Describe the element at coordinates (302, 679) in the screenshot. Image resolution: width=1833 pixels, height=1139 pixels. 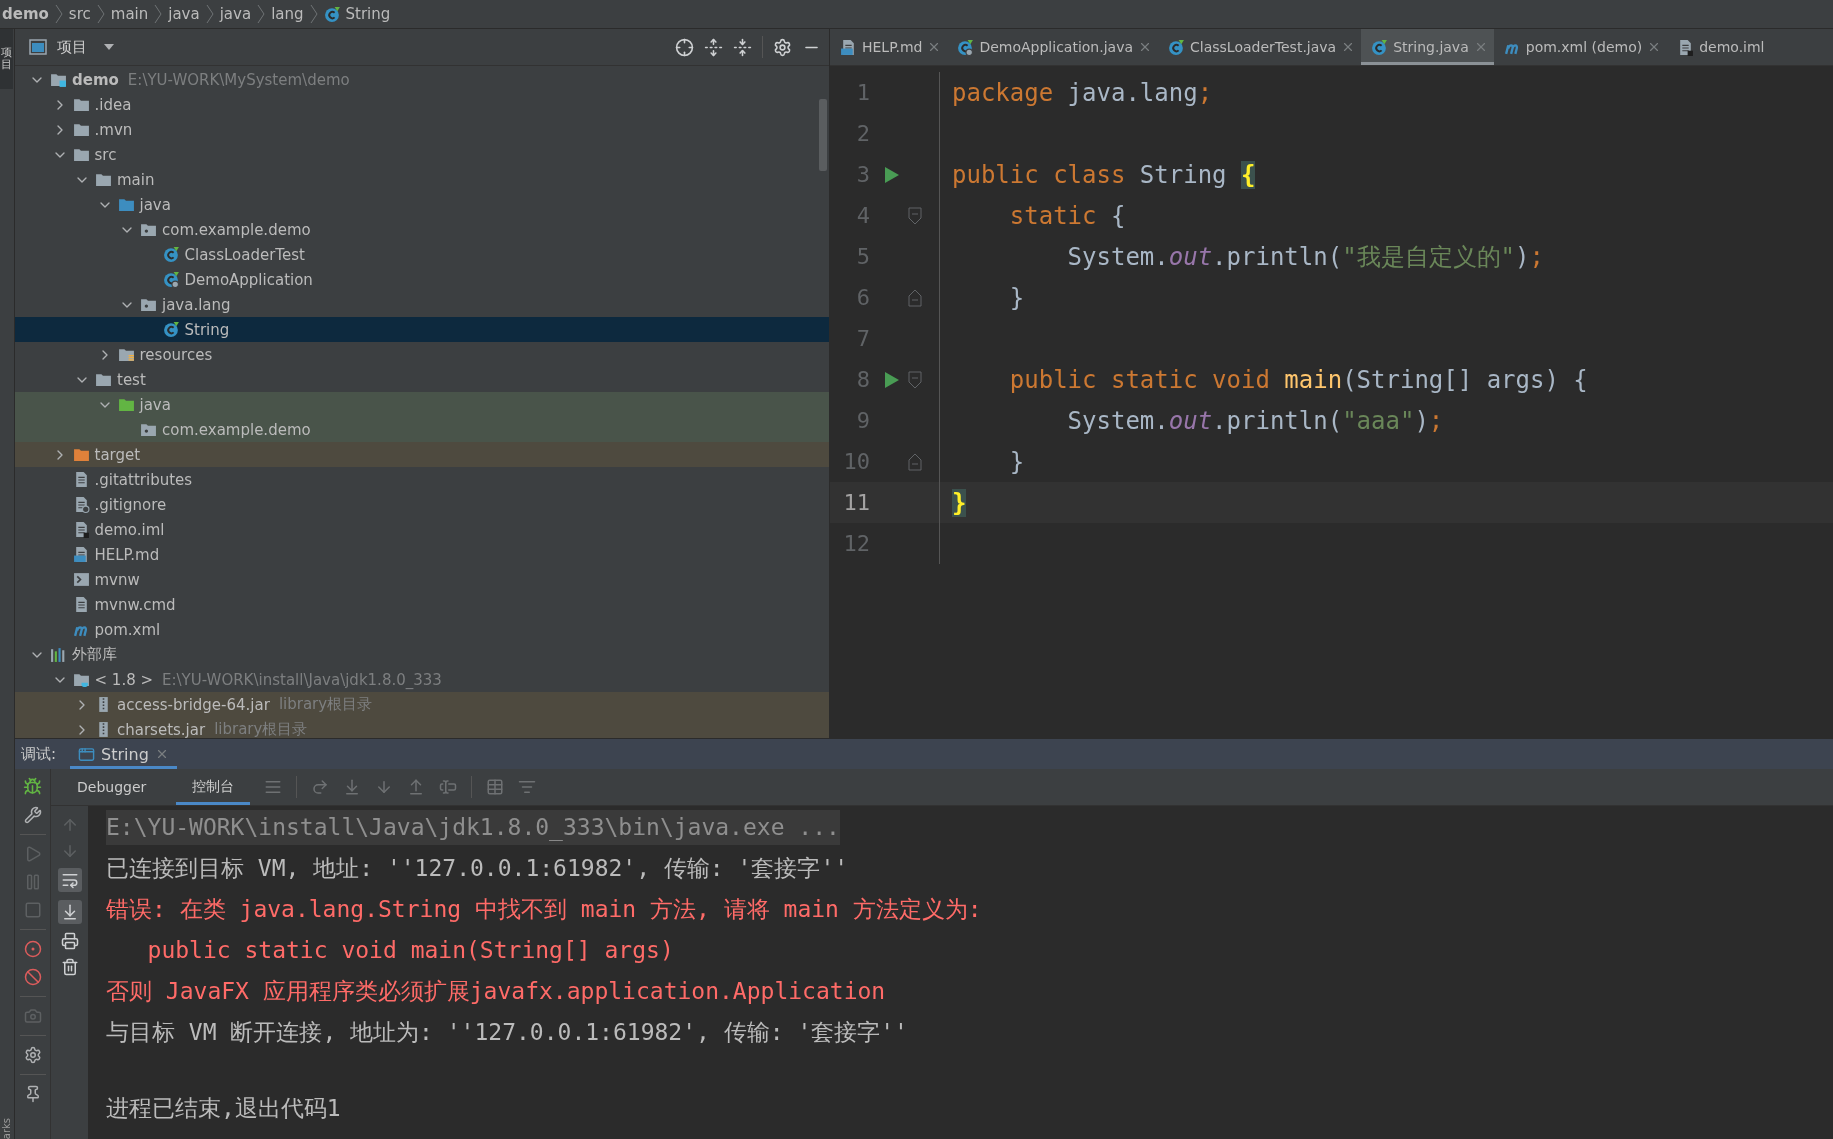
I see `path-hint: E:\YU-WORK\install\Java\jdk1.8.0_333` at that location.